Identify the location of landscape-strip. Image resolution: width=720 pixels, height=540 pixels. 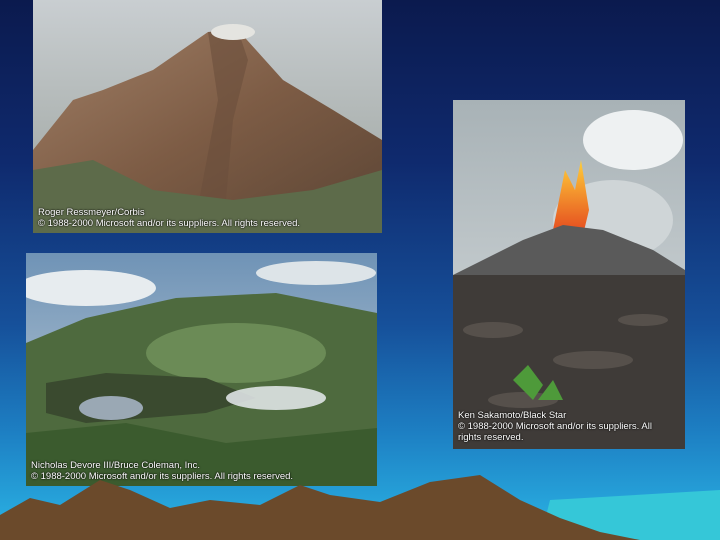
(360, 507).